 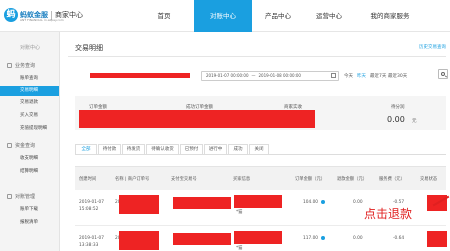 What do you see at coordinates (184, 179) in the screenshot?
I see `col-alipay-trade-no: 支付宝交易号` at bounding box center [184, 179].